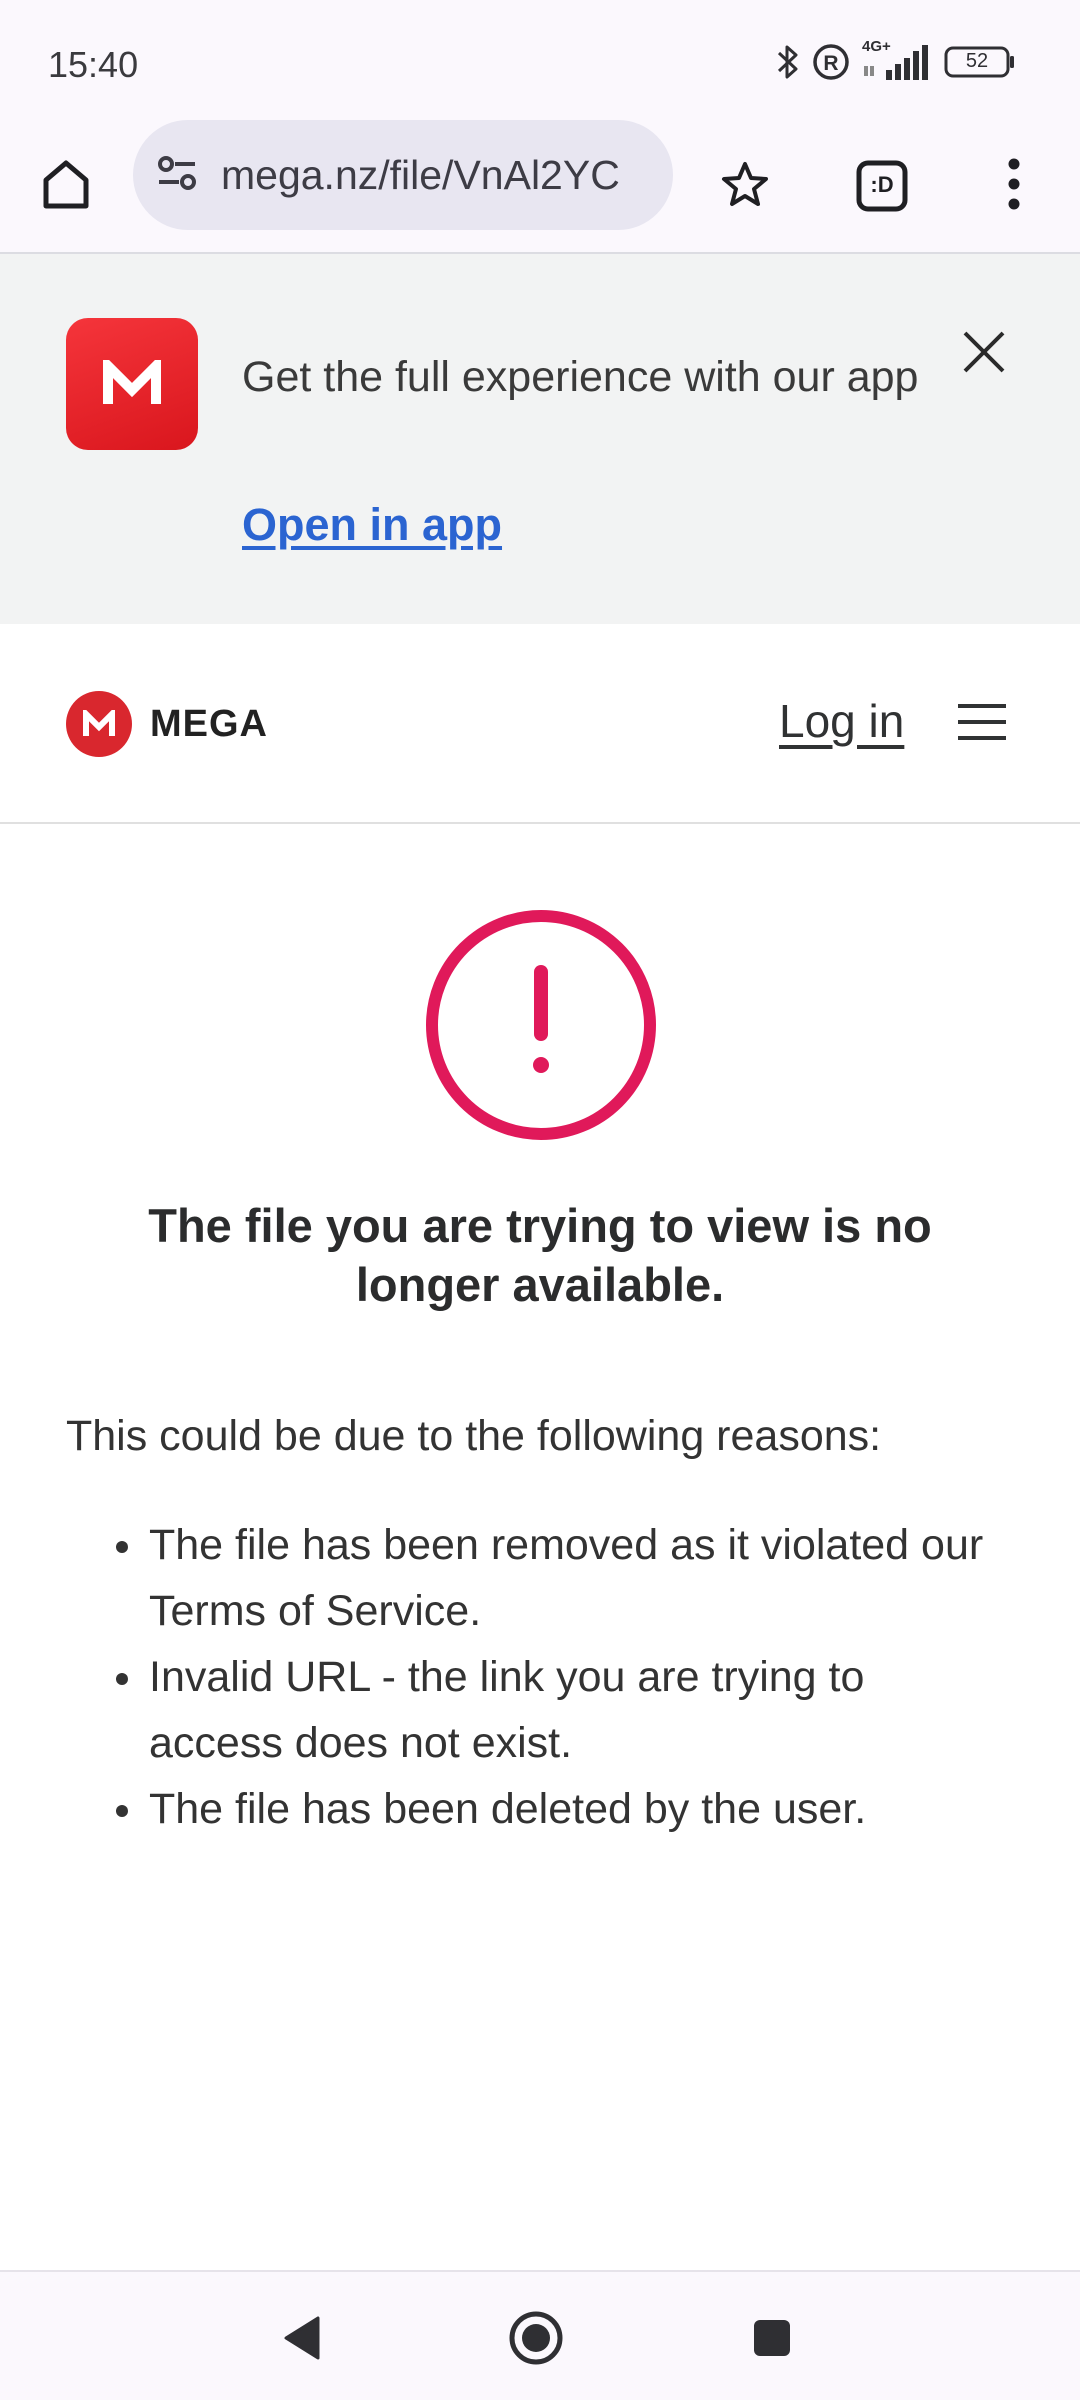 The width and height of the screenshot is (1080, 2400). What do you see at coordinates (372, 525) in the screenshot?
I see `open-in-app-link: Open in app` at bounding box center [372, 525].